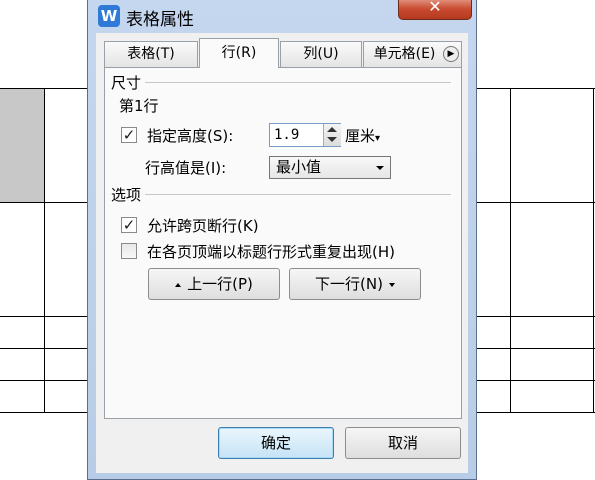 Image resolution: width=595 pixels, height=480 pixels. What do you see at coordinates (129, 135) in the screenshot?
I see `specify-height-checkbox: ✓` at bounding box center [129, 135].